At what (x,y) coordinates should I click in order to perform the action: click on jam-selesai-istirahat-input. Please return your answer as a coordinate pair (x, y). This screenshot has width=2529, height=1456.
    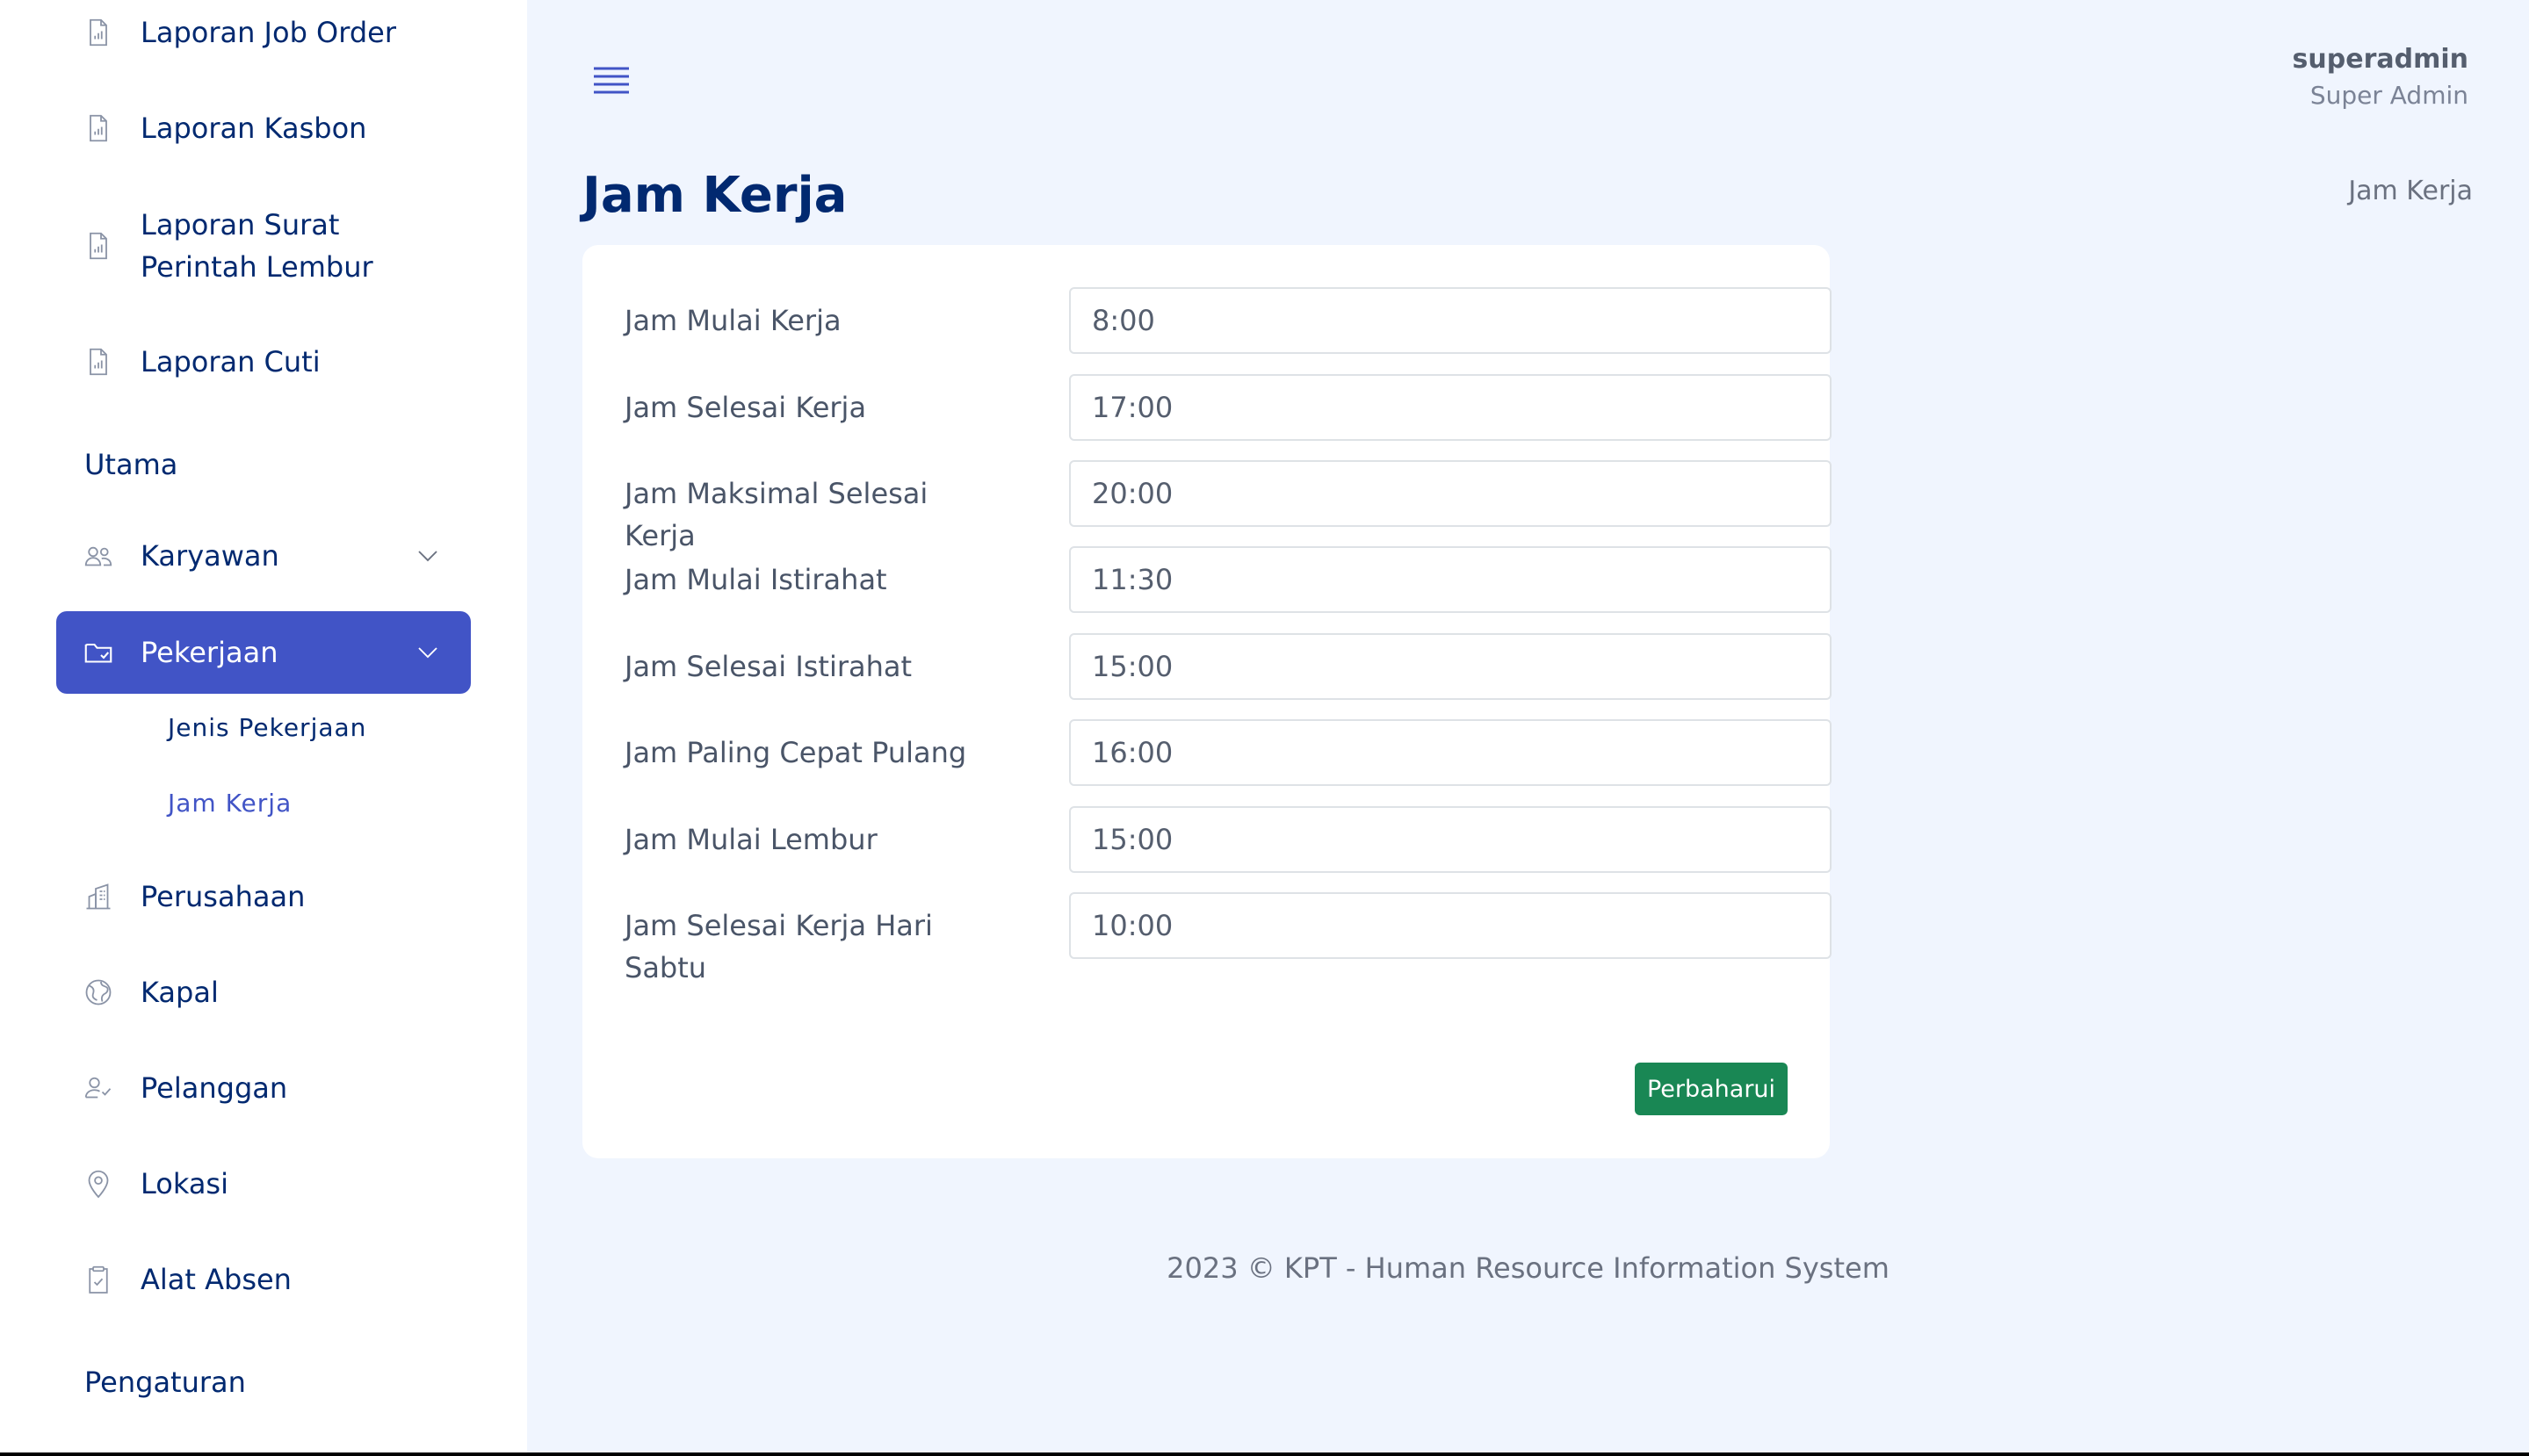
    Looking at the image, I should click on (1451, 666).